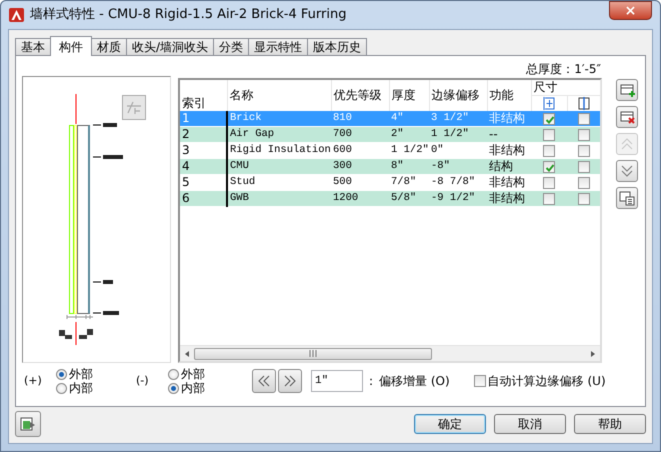 This screenshot has height=452, width=661. I want to click on grip-icon, so click(313, 353).